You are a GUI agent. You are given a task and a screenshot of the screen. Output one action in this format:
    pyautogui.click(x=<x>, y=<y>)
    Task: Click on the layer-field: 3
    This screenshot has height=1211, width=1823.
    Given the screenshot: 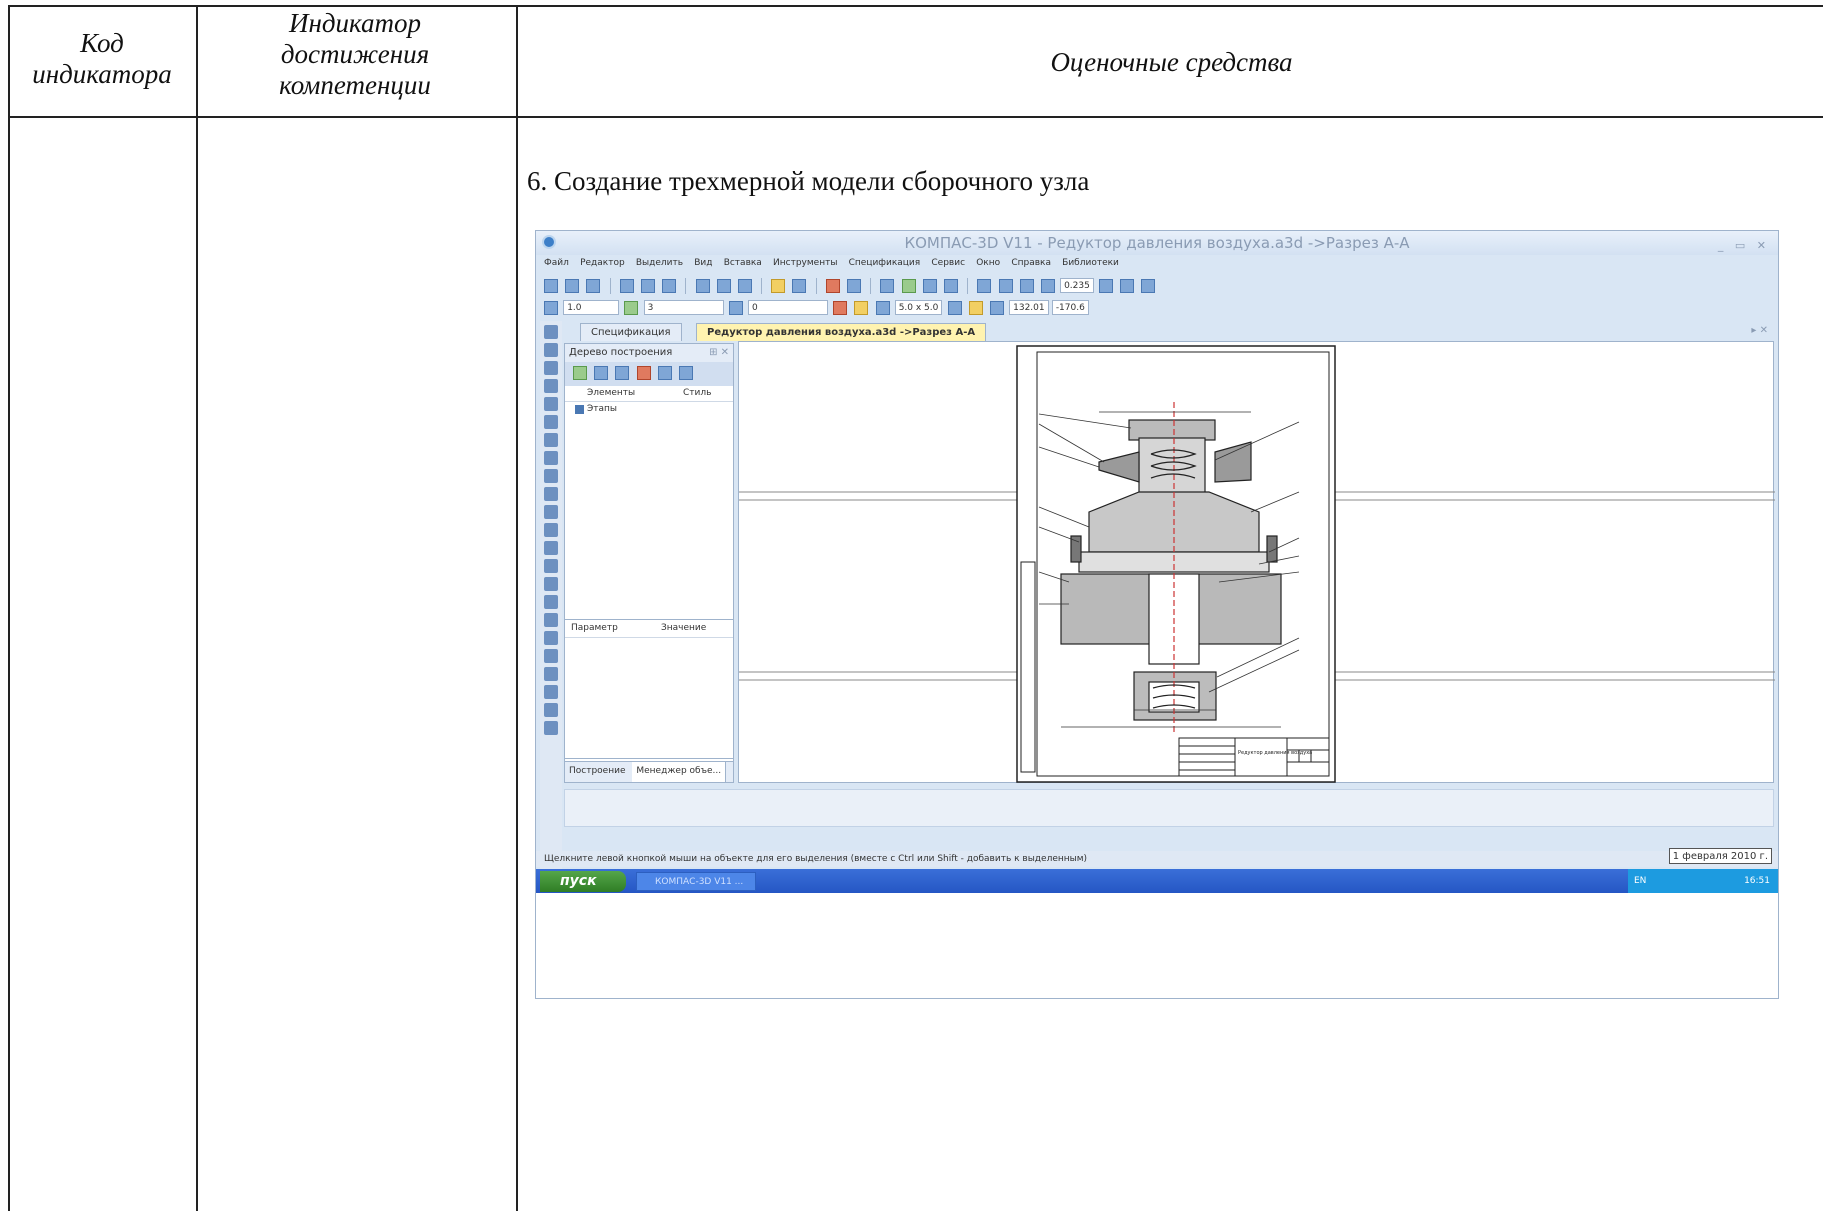 What is the action you would take?
    pyautogui.click(x=683, y=307)
    